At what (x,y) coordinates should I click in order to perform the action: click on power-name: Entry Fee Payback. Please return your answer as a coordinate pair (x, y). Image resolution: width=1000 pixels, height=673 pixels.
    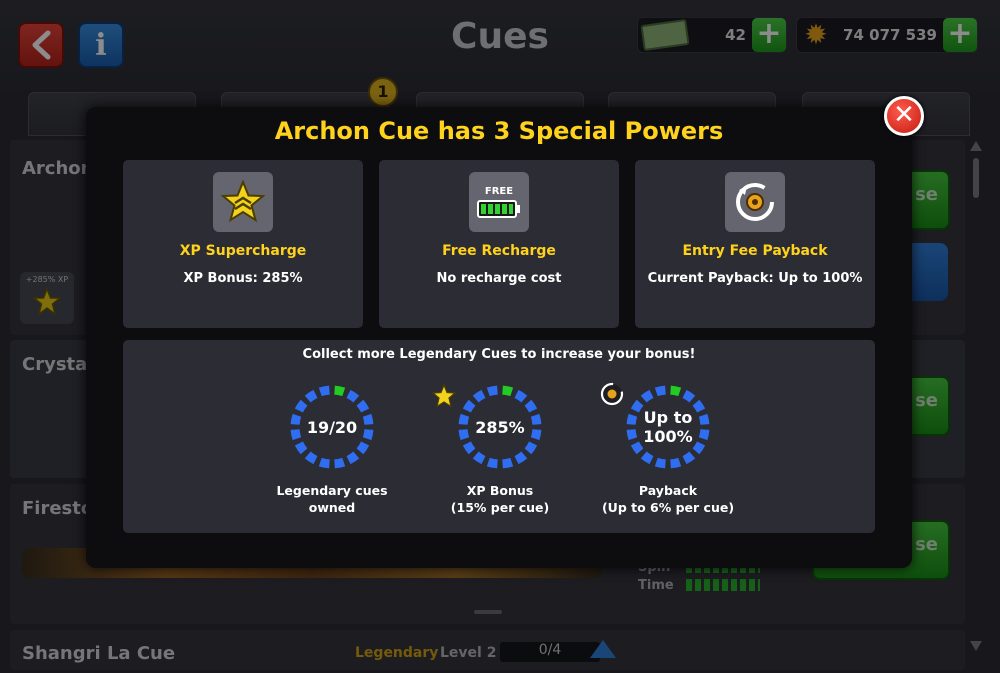
    Looking at the image, I should click on (755, 251).